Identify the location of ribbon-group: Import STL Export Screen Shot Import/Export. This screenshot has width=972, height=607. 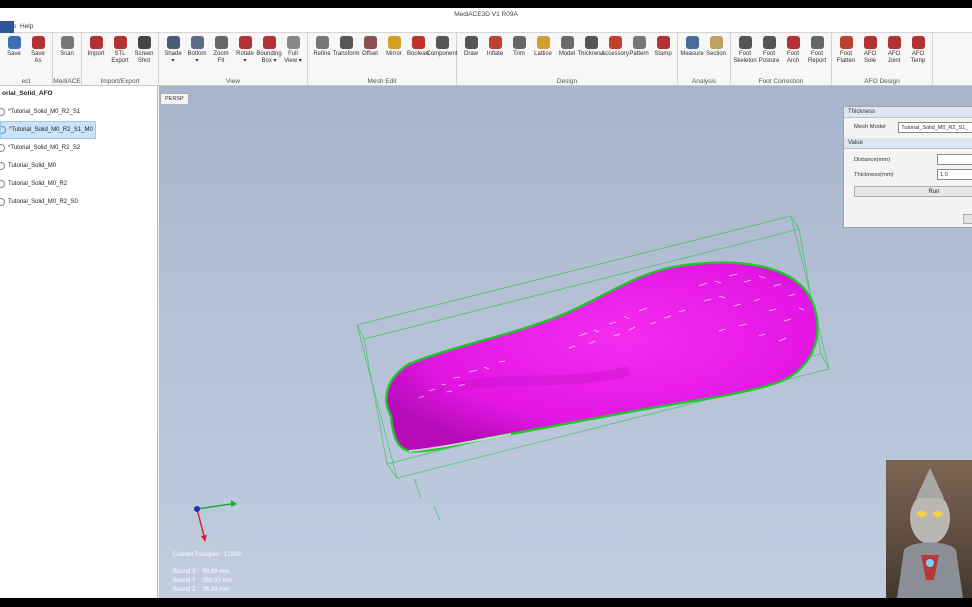
(120, 59).